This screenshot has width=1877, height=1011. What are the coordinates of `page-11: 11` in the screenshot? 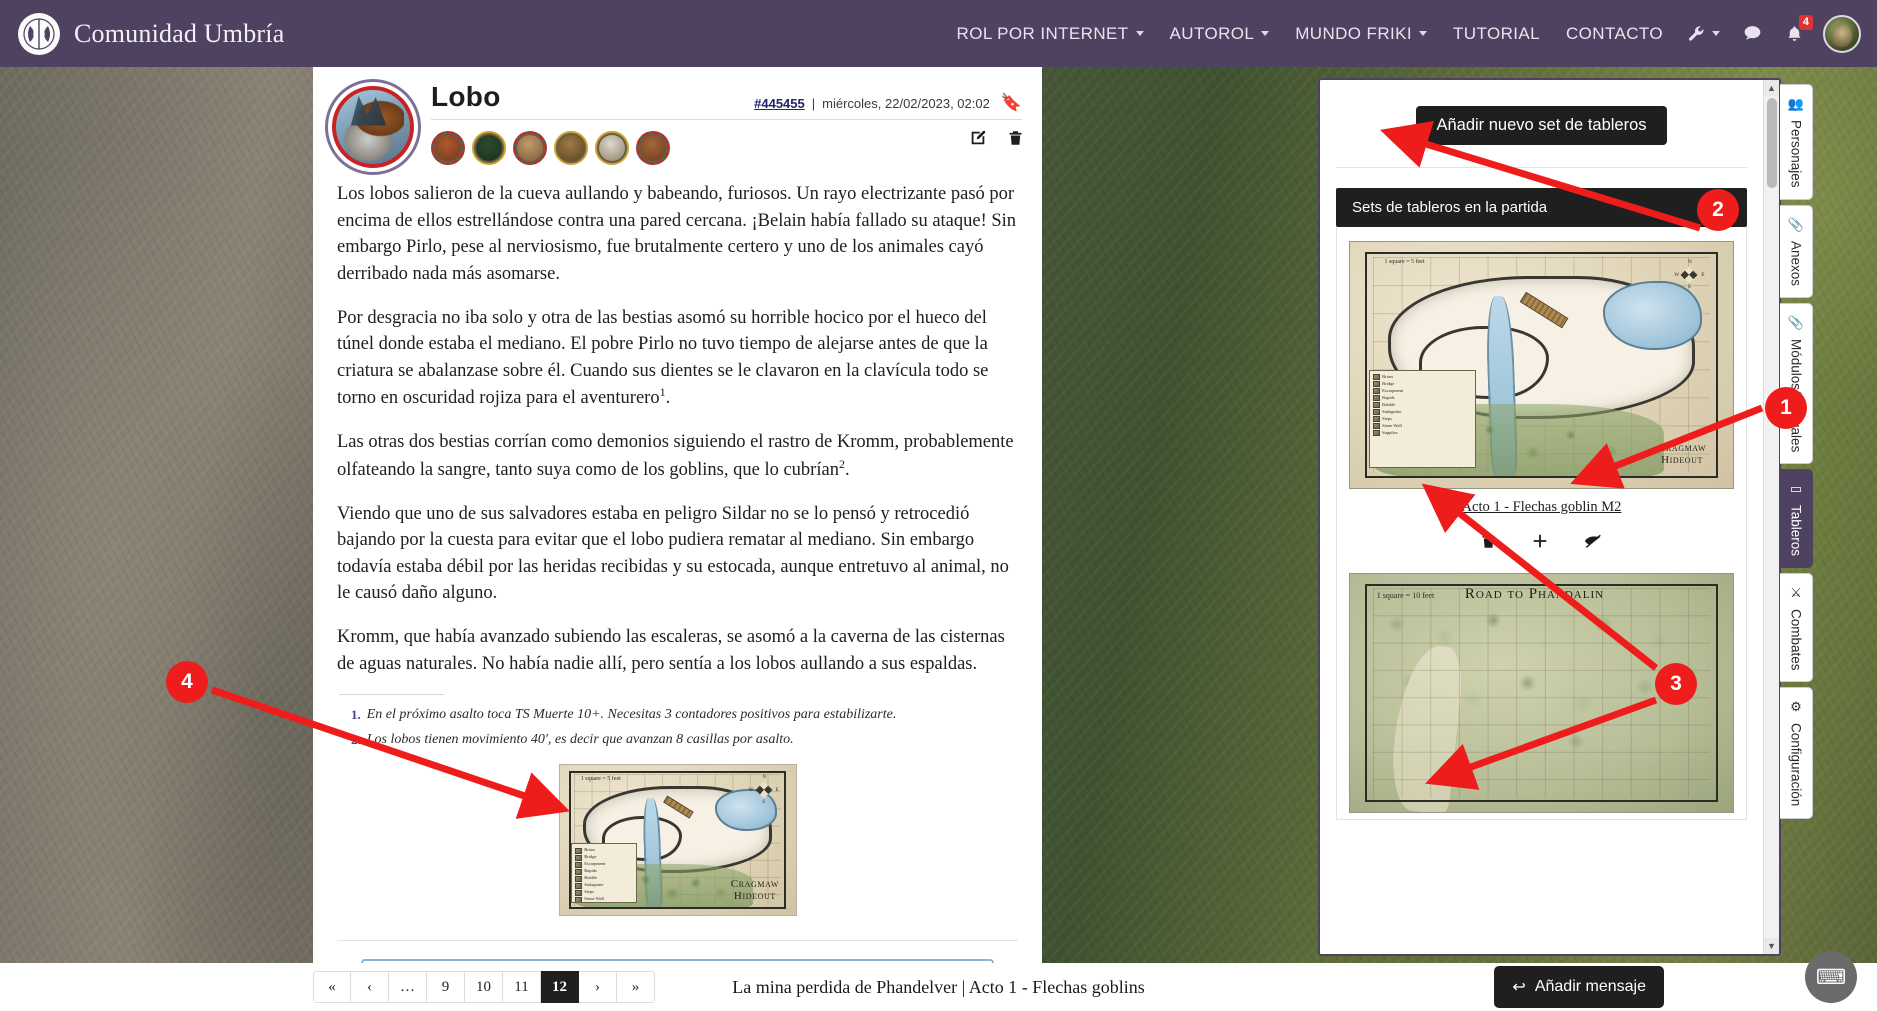 It's located at (522, 987).